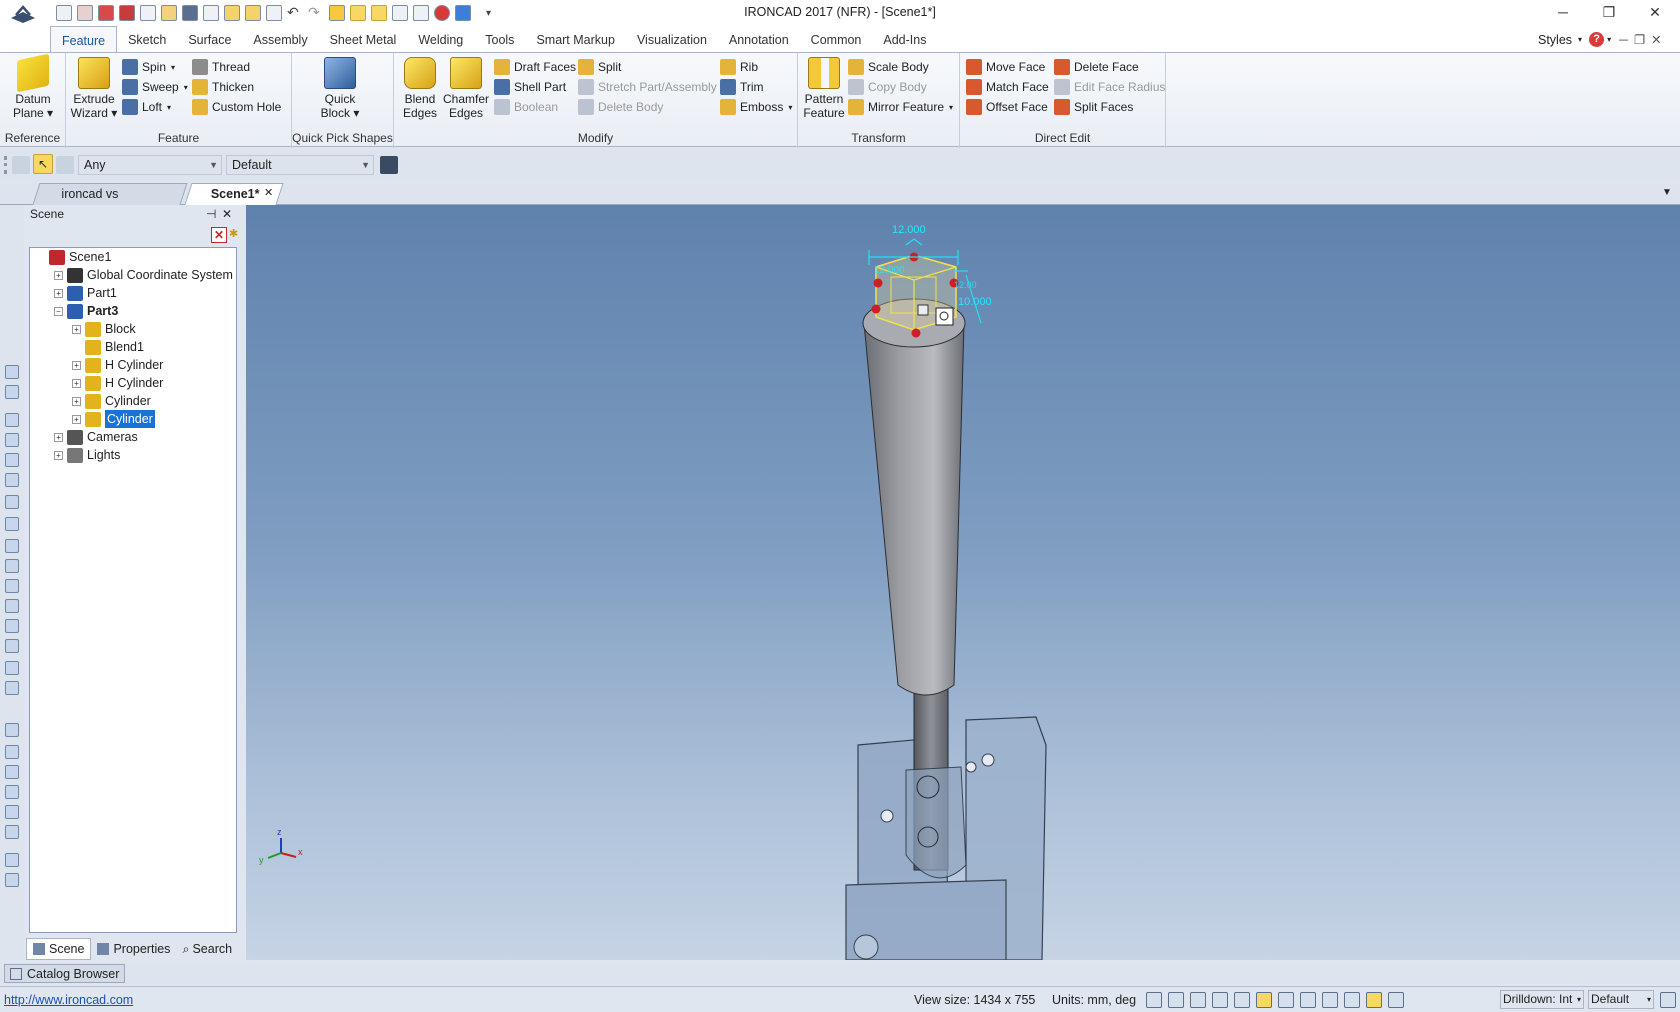 This screenshot has height=1012, width=1680. I want to click on camera-icon, so click(1242, 1000).